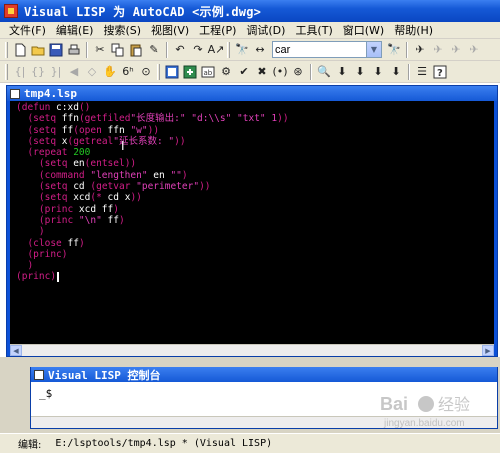 The height and width of the screenshot is (453, 500). What do you see at coordinates (198, 50) in the screenshot?
I see `redo-icon: ↷` at bounding box center [198, 50].